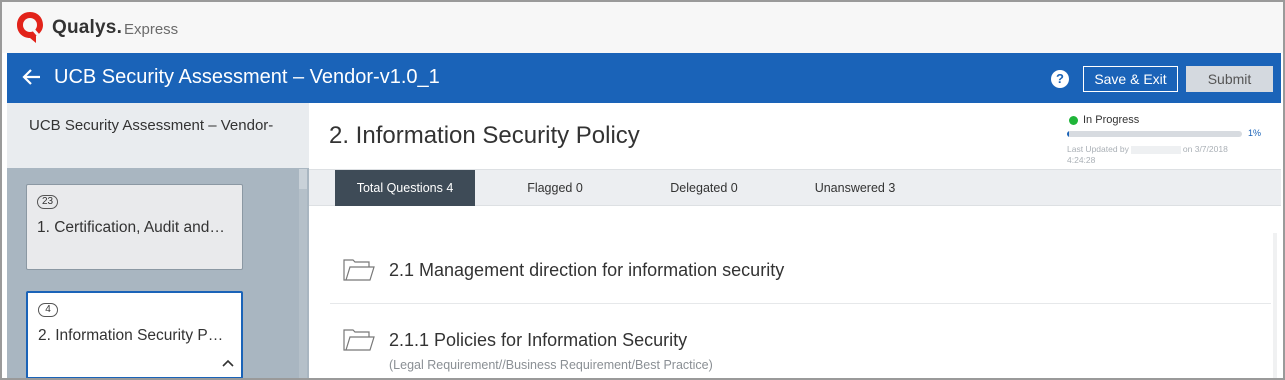 This screenshot has width=1285, height=380. Describe the element at coordinates (642, 27) in the screenshot. I see `brand-bar: Qualys. Express` at that location.